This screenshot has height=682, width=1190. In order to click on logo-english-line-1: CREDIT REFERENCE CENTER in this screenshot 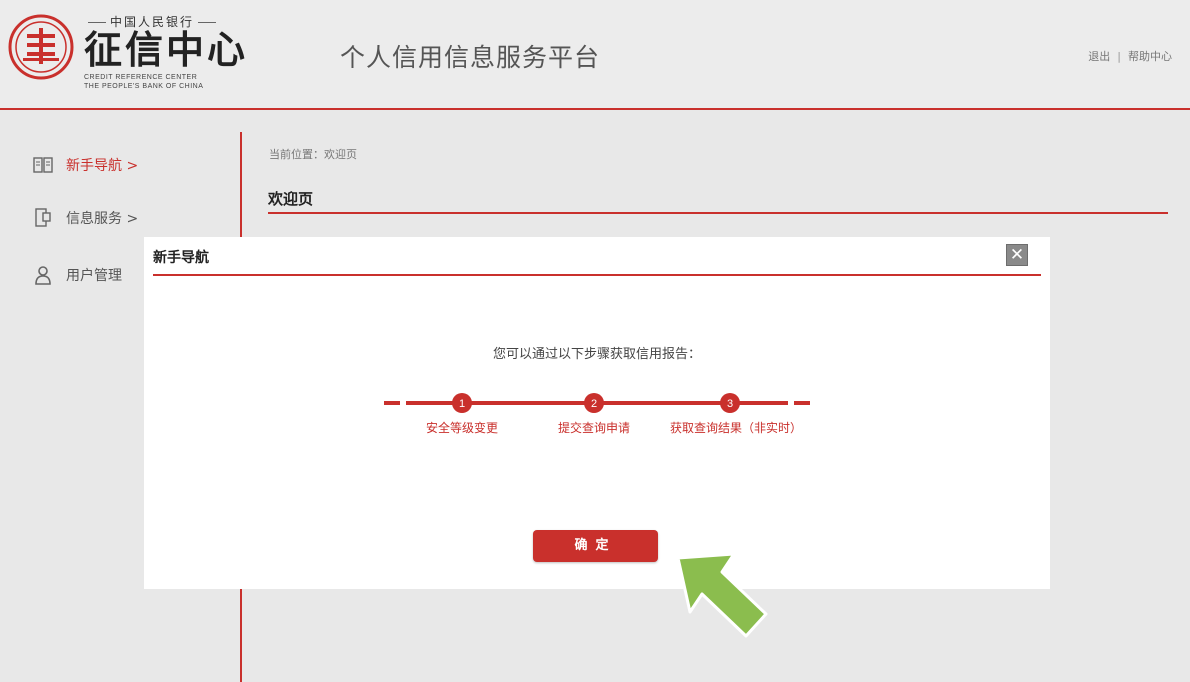, I will do `click(141, 77)`.